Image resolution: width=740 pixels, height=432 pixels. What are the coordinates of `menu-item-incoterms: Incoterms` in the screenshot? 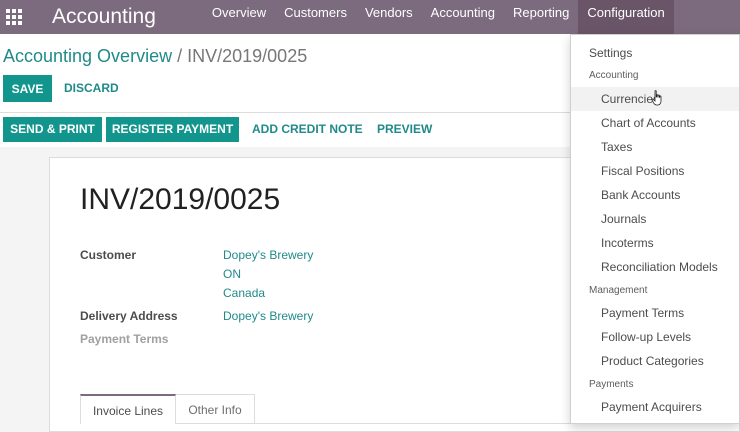 It's located at (655, 243).